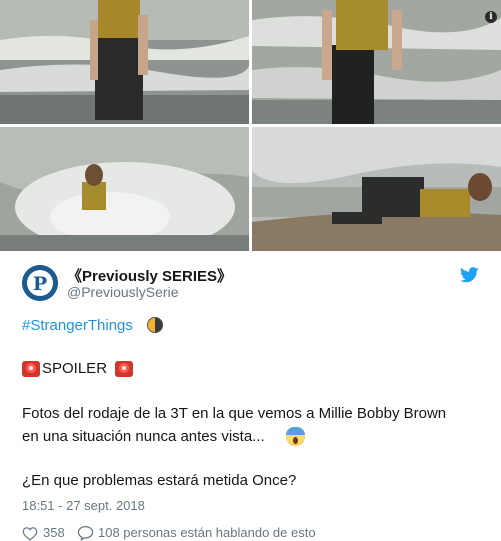  I want to click on photo-standing-in-surf, so click(124, 62).